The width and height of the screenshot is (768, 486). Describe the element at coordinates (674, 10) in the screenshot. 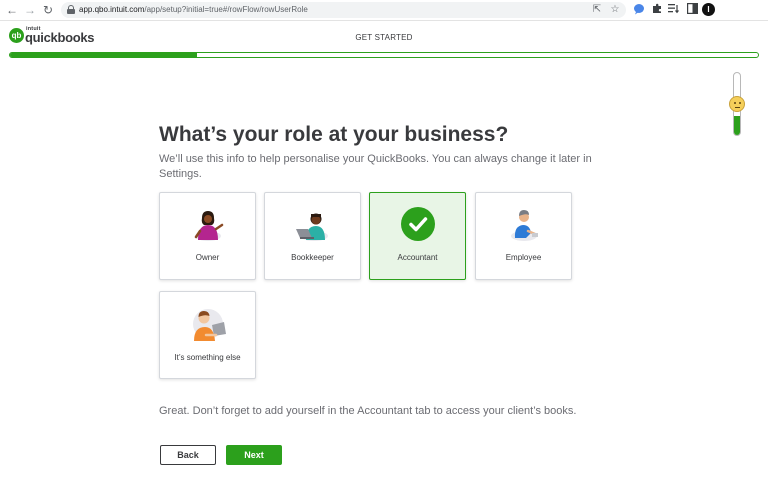

I see `reading-list-icon` at that location.